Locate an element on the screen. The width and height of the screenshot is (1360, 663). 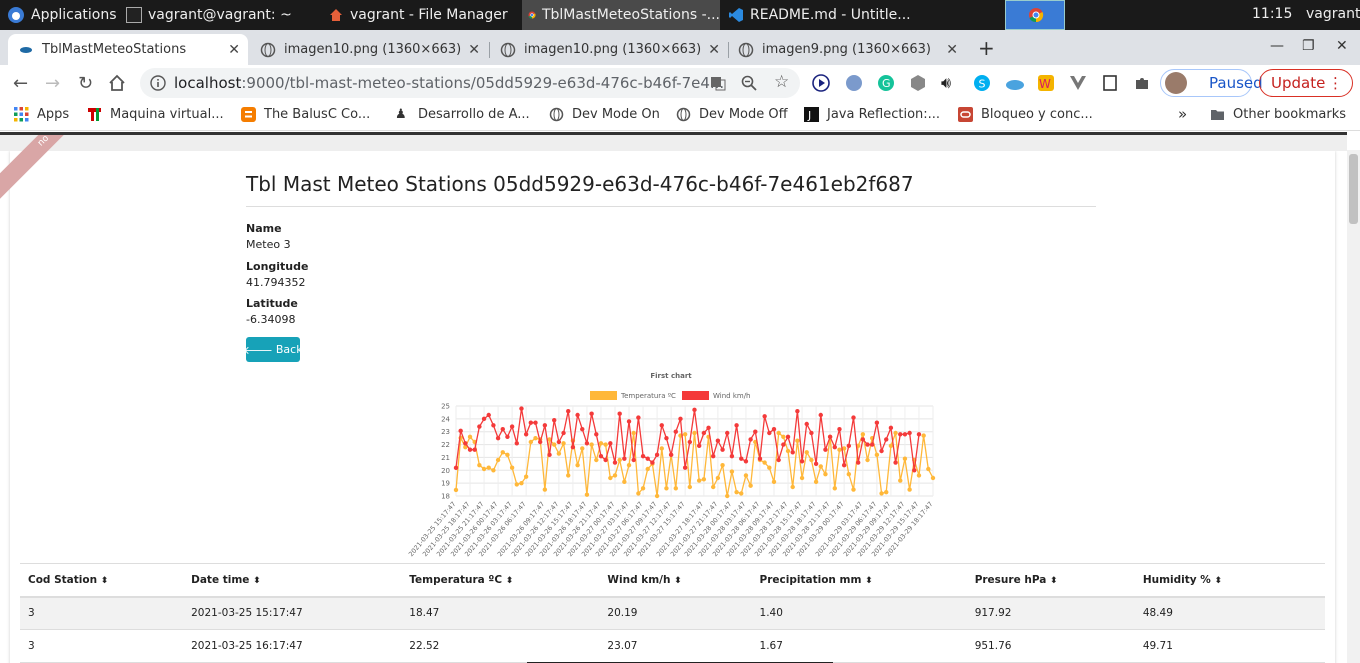
translate-icon is located at coordinates (718, 83).